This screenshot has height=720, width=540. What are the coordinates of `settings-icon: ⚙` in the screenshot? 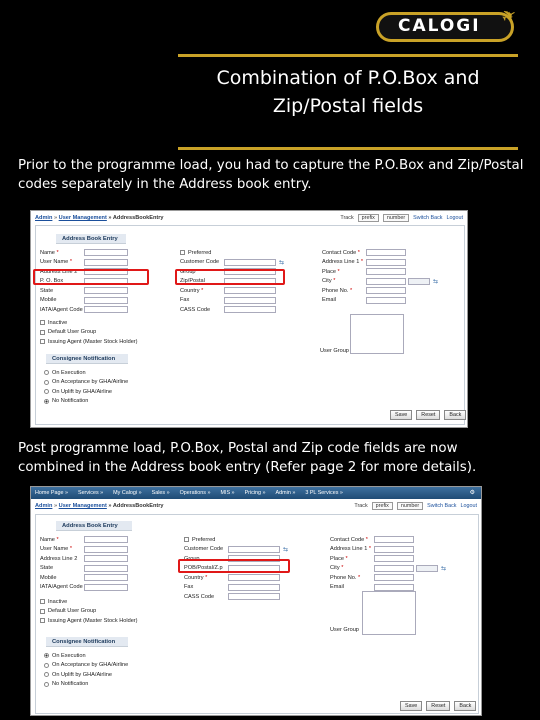 It's located at (472, 492).